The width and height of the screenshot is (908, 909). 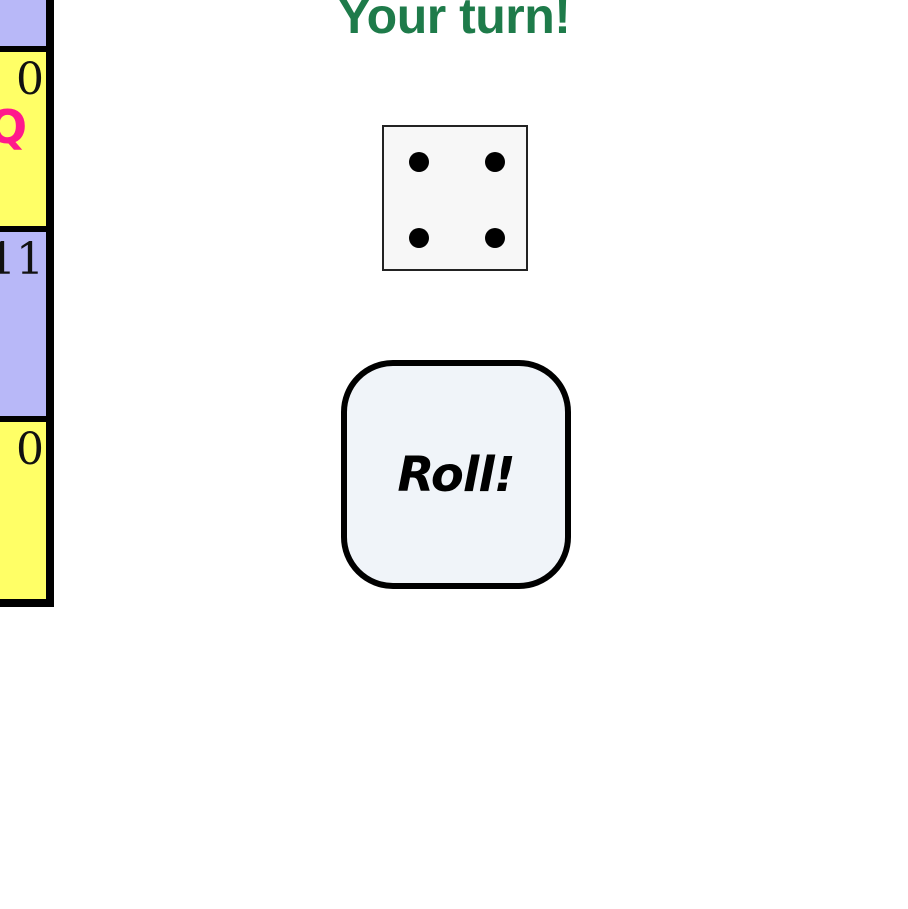 I want to click on board-cell: 11, so click(x=23, y=327).